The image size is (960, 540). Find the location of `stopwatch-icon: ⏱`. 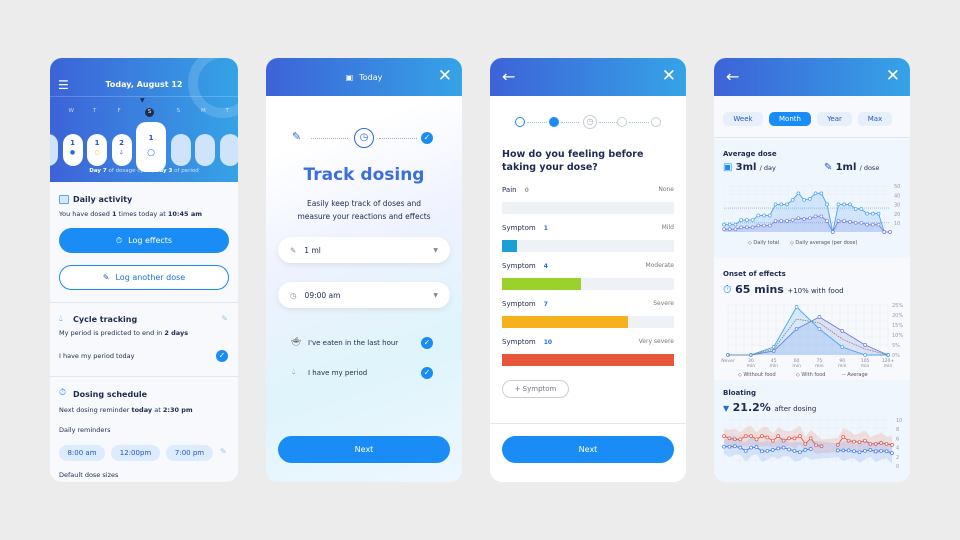

stopwatch-icon: ⏱ is located at coordinates (119, 240).